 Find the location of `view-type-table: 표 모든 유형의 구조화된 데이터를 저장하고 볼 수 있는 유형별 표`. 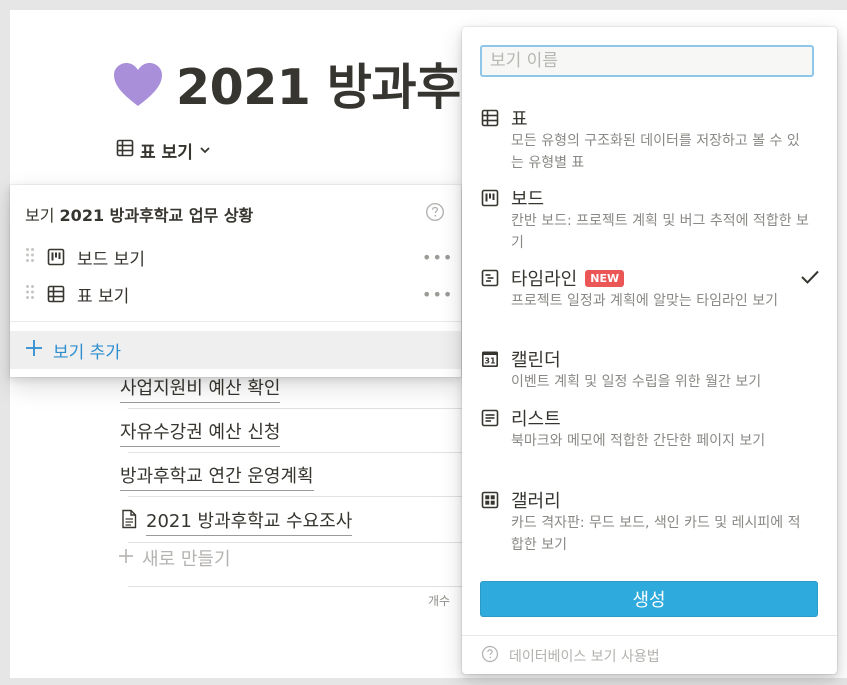

view-type-table: 표 모든 유형의 구조화된 데이터를 저장하고 볼 수 있는 유형별 표 is located at coordinates (651, 140).